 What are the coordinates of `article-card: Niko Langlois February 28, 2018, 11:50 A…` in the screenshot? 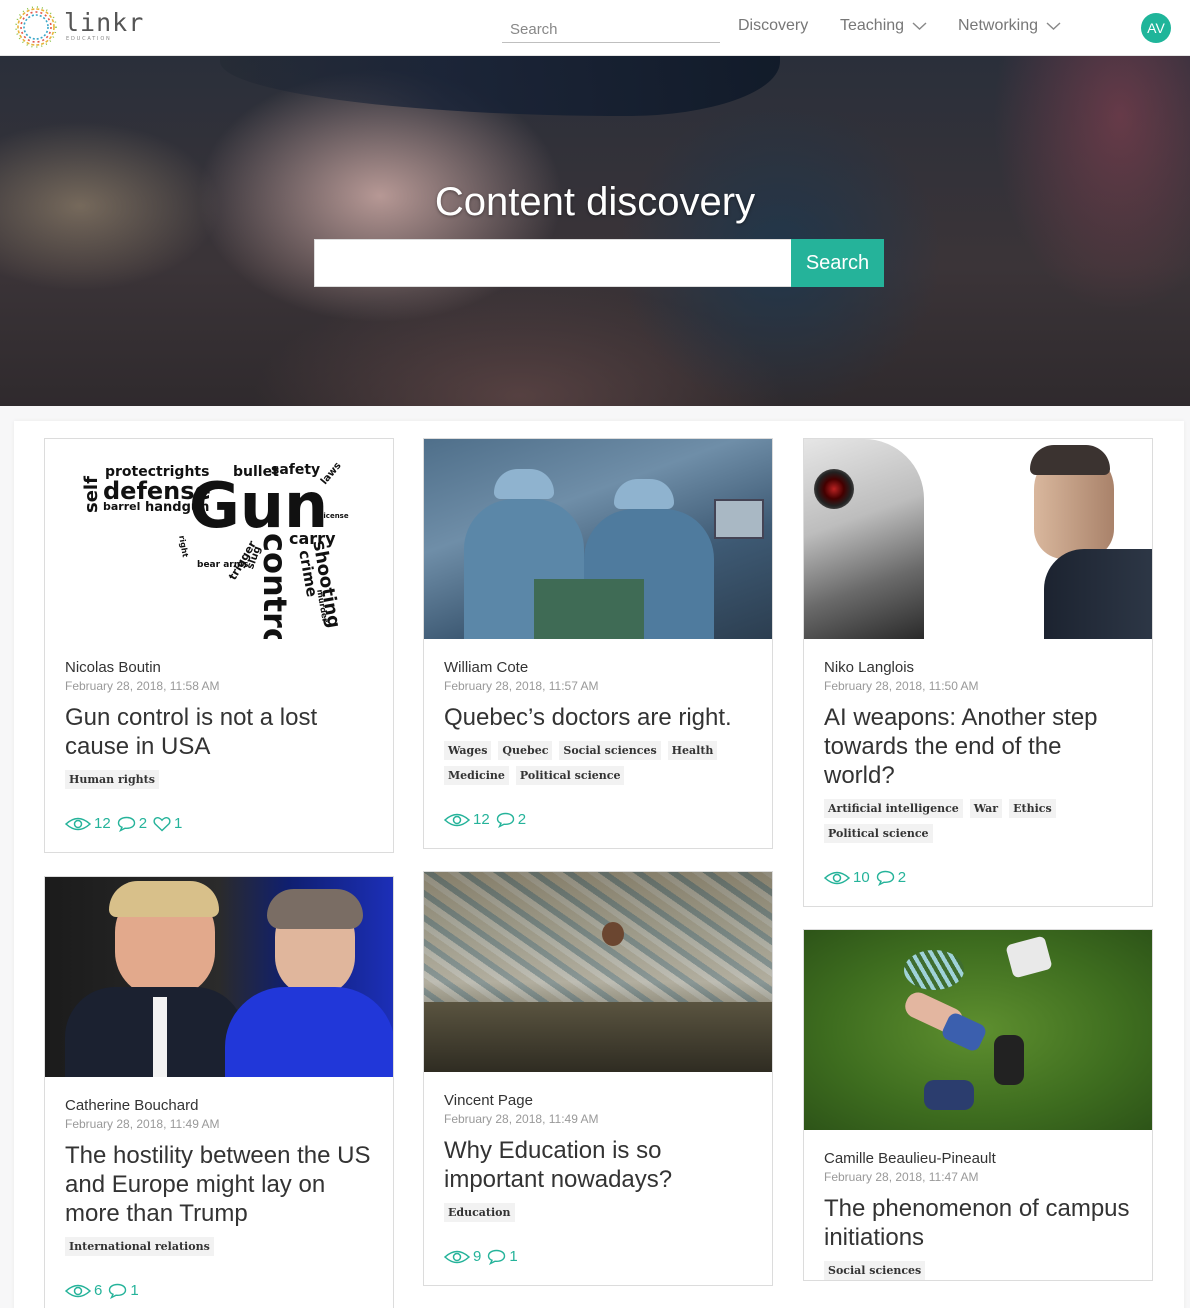 It's located at (978, 672).